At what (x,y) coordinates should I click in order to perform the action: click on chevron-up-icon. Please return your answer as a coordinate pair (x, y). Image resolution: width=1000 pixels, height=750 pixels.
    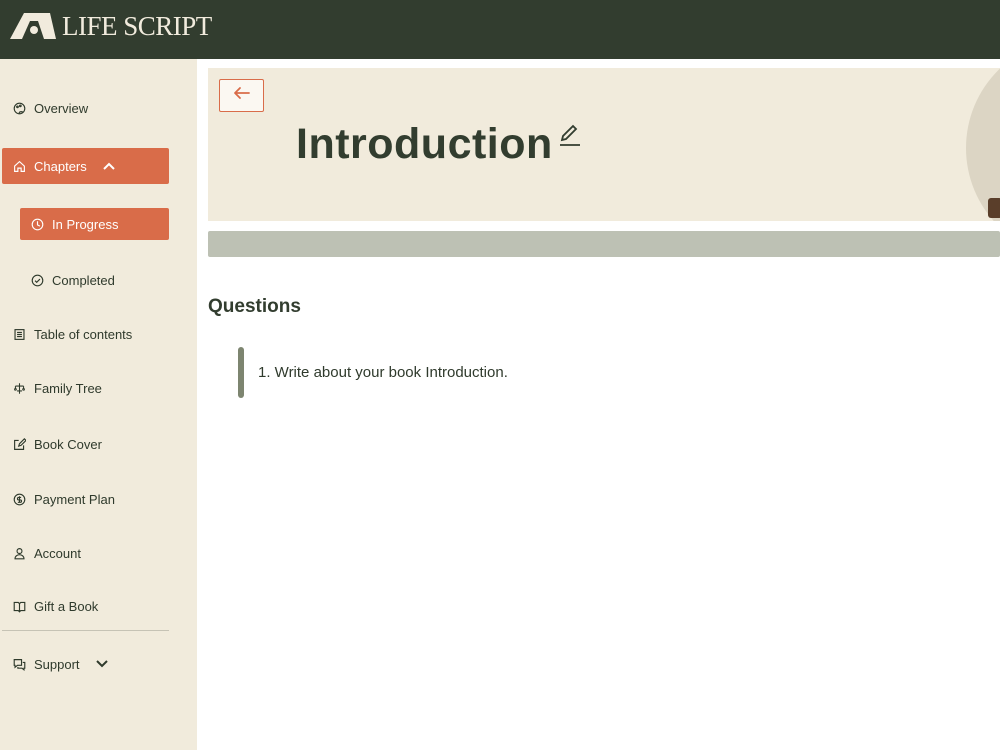
    Looking at the image, I should click on (109, 166).